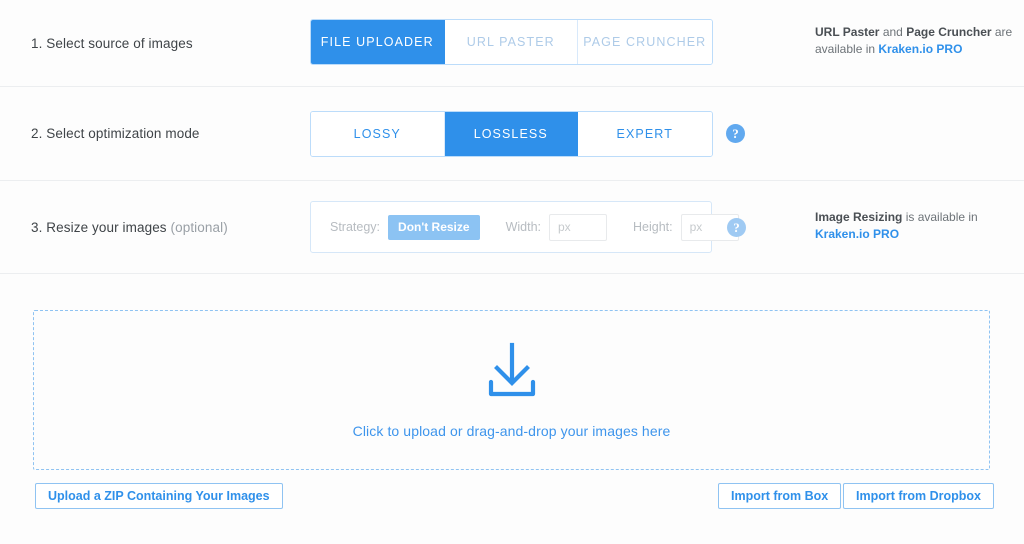 Image resolution: width=1024 pixels, height=544 pixels. I want to click on step-label-resize-main: 3. Resize your images, so click(101, 227).